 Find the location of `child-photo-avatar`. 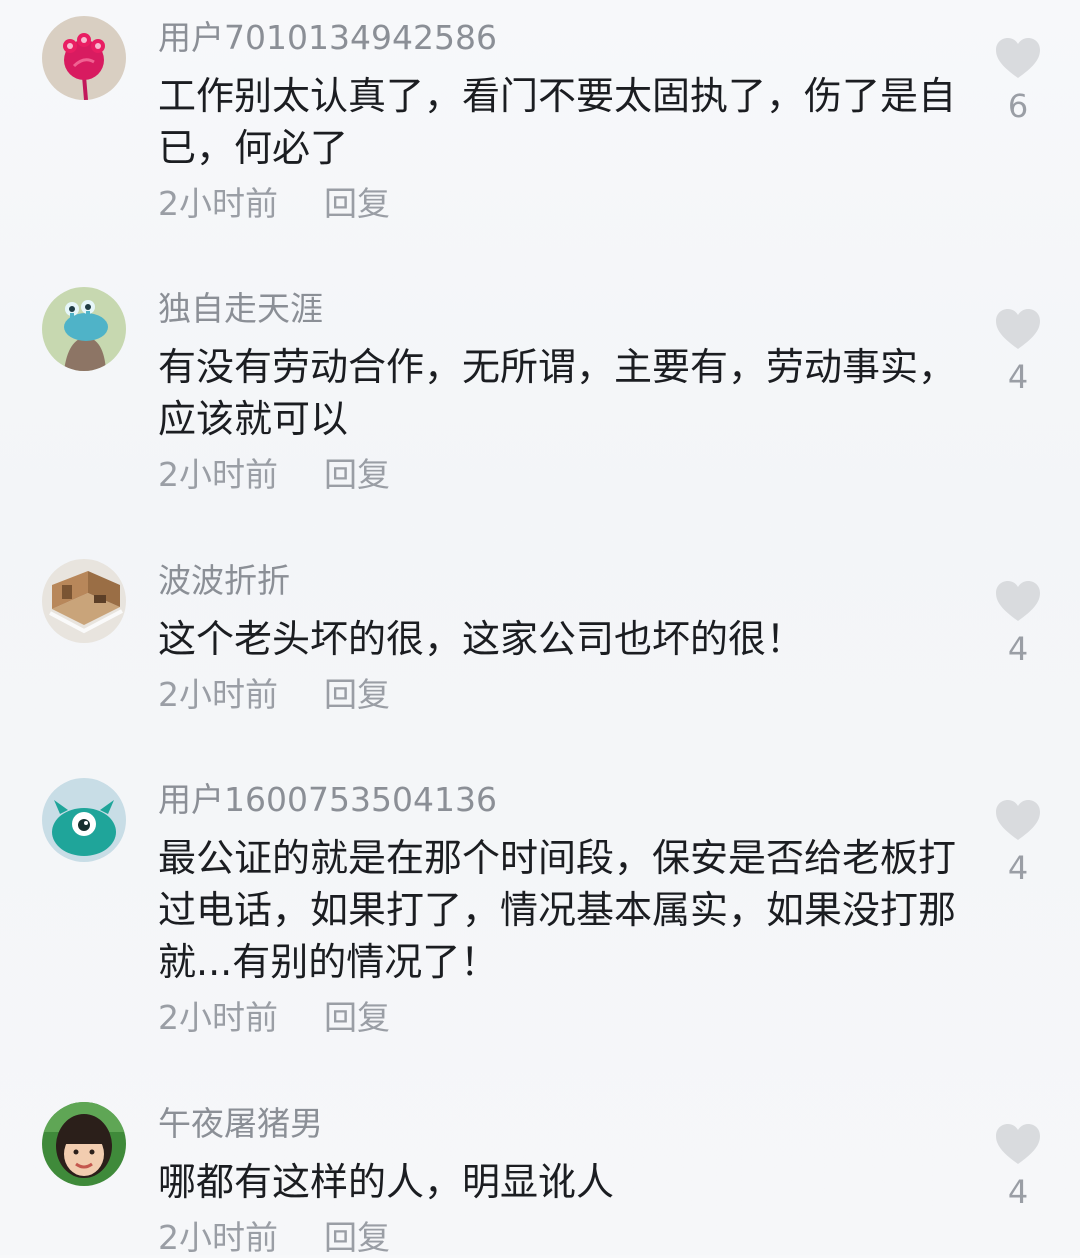

child-photo-avatar is located at coordinates (84, 1144).